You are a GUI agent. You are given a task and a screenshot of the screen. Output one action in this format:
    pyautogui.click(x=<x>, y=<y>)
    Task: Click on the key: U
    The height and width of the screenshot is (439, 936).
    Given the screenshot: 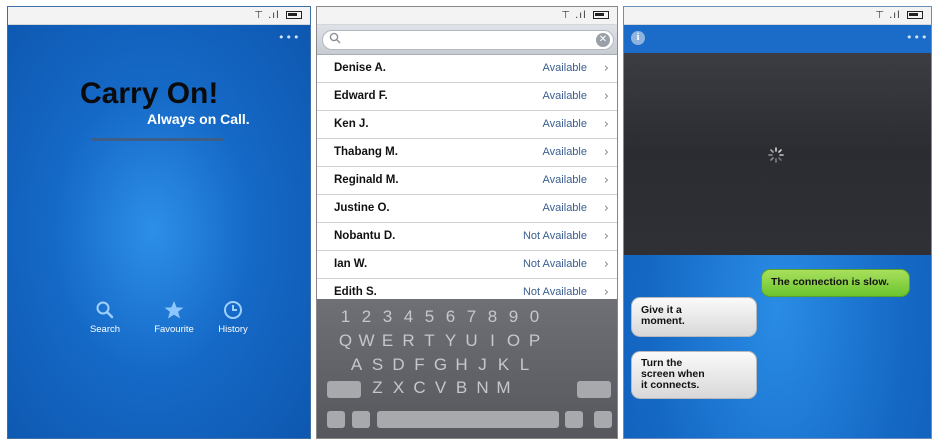 What is the action you would take?
    pyautogui.click(x=471, y=341)
    